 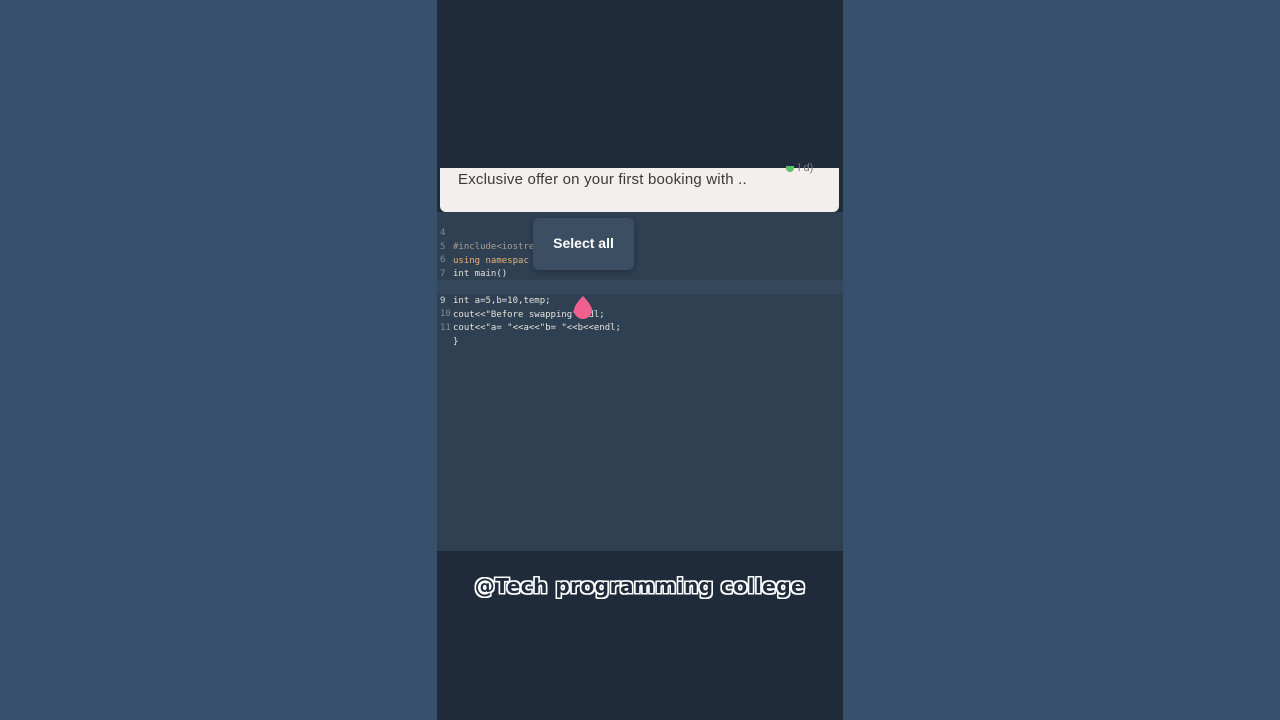 I want to click on text-cursor-handle-icon, so click(x=583, y=307).